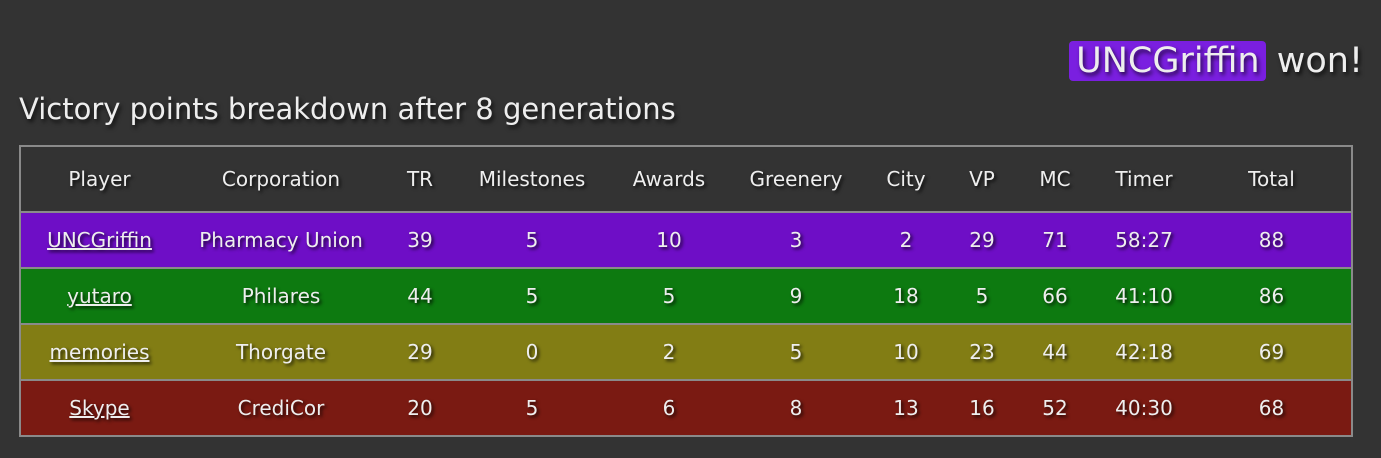  I want to click on header-vp: VP, so click(982, 179).